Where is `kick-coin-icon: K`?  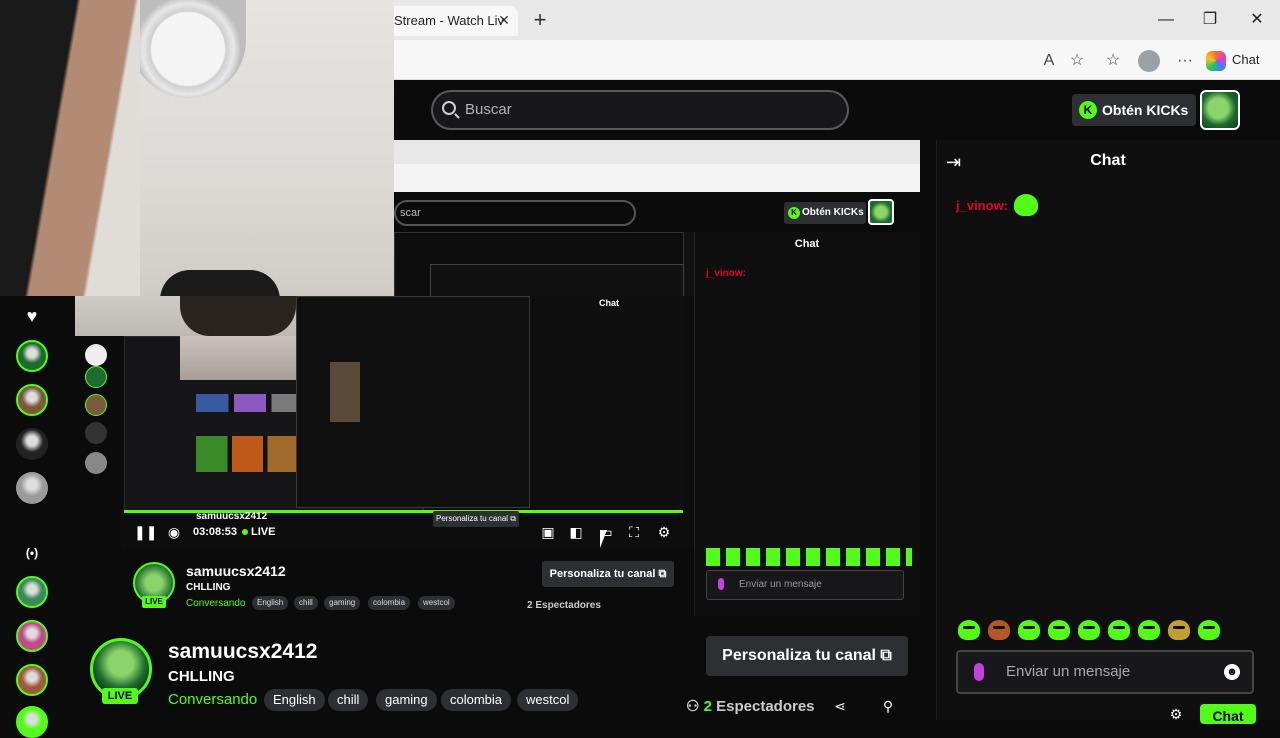 kick-coin-icon: K is located at coordinates (1088, 110).